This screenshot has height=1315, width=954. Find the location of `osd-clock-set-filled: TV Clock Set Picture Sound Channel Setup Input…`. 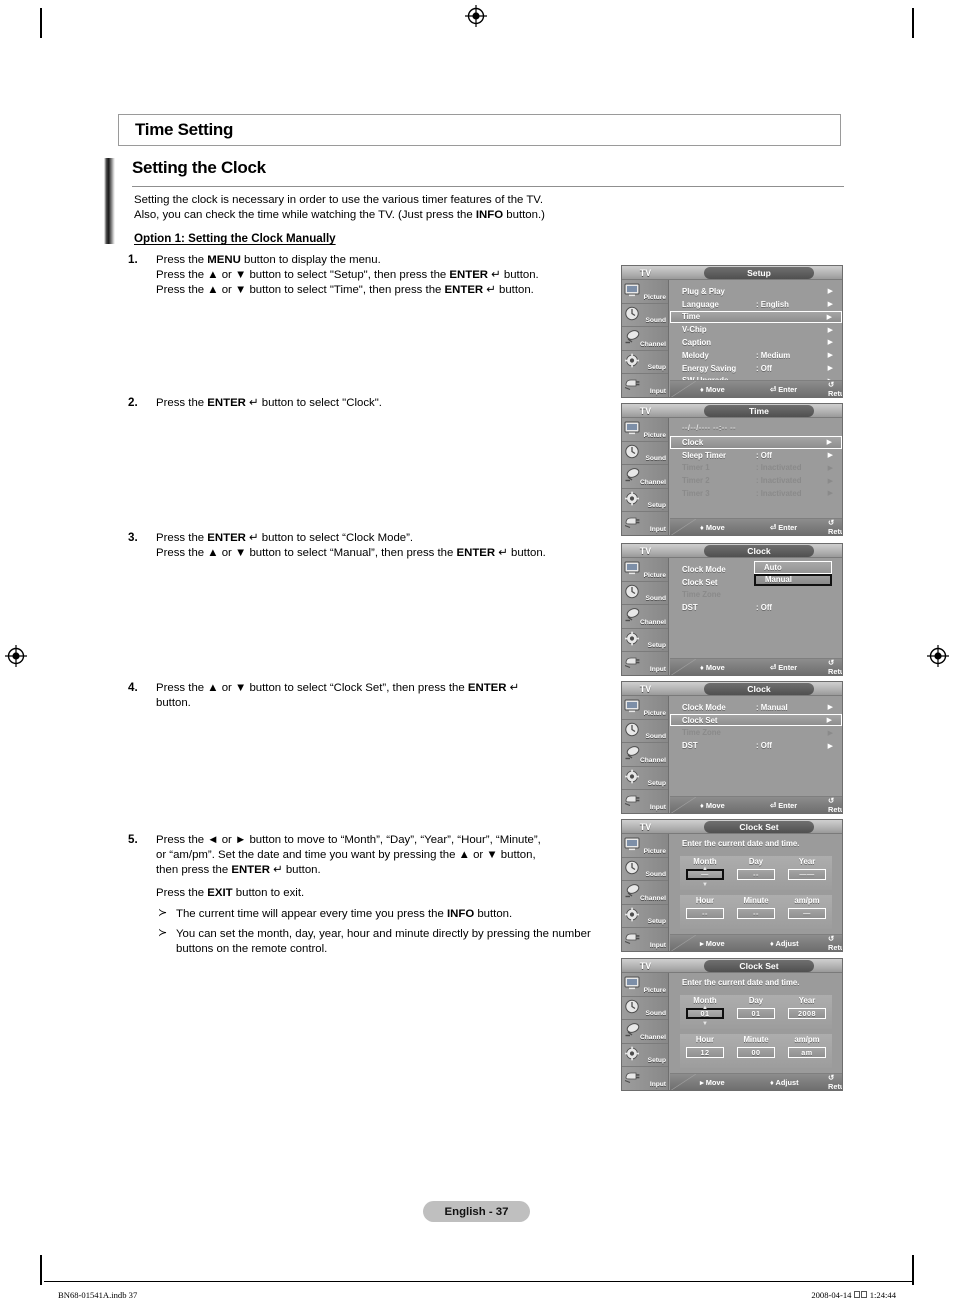

osd-clock-set-filled: TV Clock Set Picture Sound Channel Setup Input… is located at coordinates (732, 1024).